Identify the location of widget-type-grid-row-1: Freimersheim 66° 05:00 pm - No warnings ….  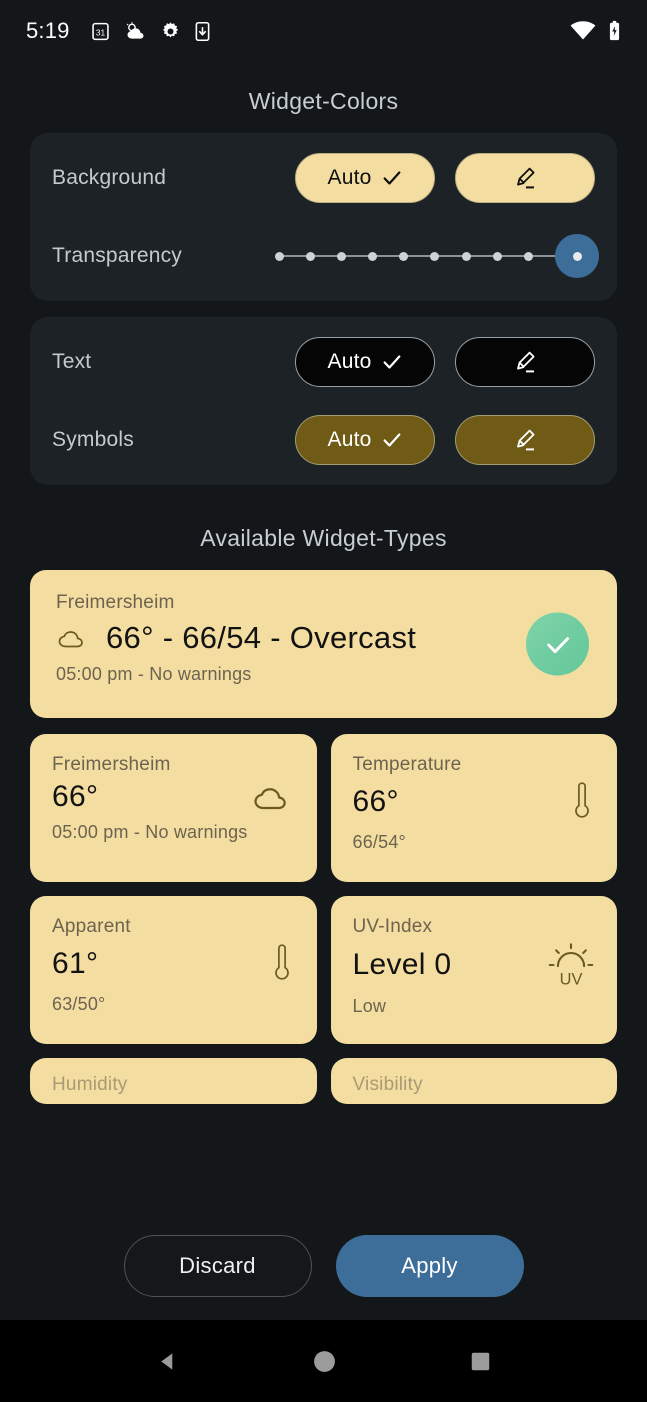
(323, 808).